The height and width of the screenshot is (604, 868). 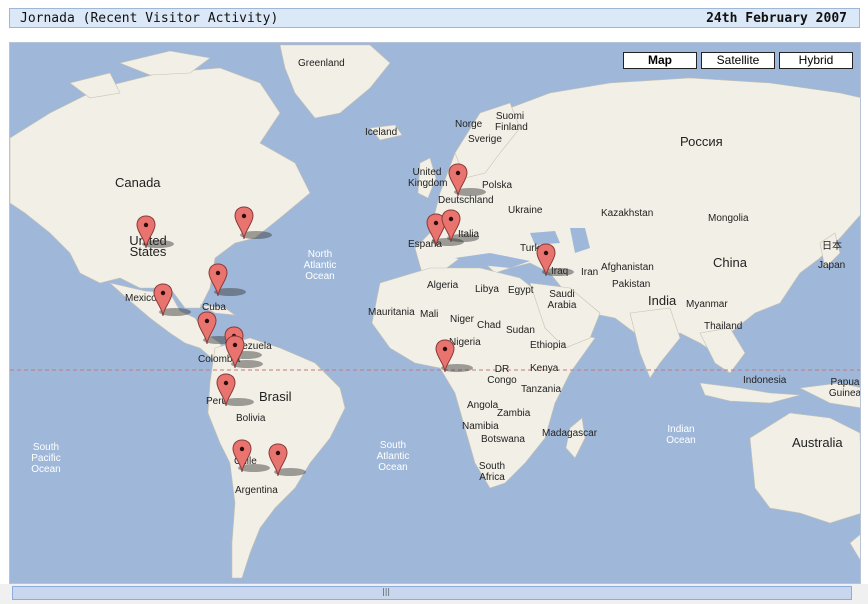 I want to click on label-kenya: Kenya, so click(x=544, y=368).